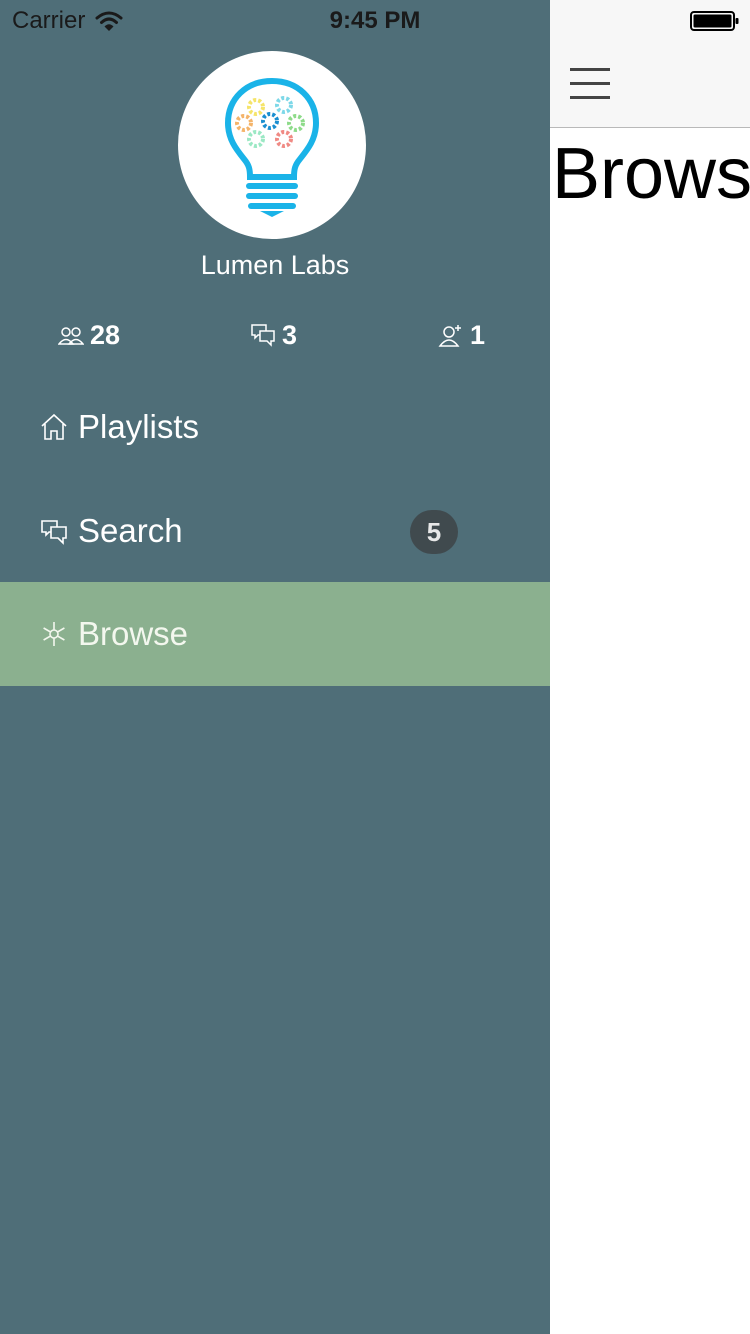 The image size is (750, 1334). I want to click on stat-members: 28, so click(89, 335).